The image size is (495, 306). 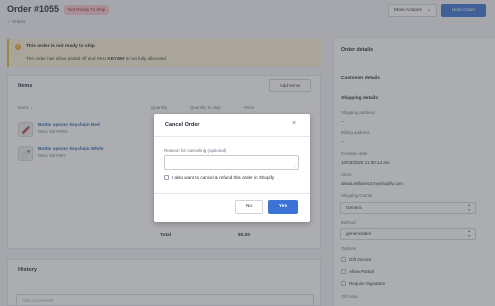 I want to click on reason-textarea: ⟋, so click(x=231, y=162).